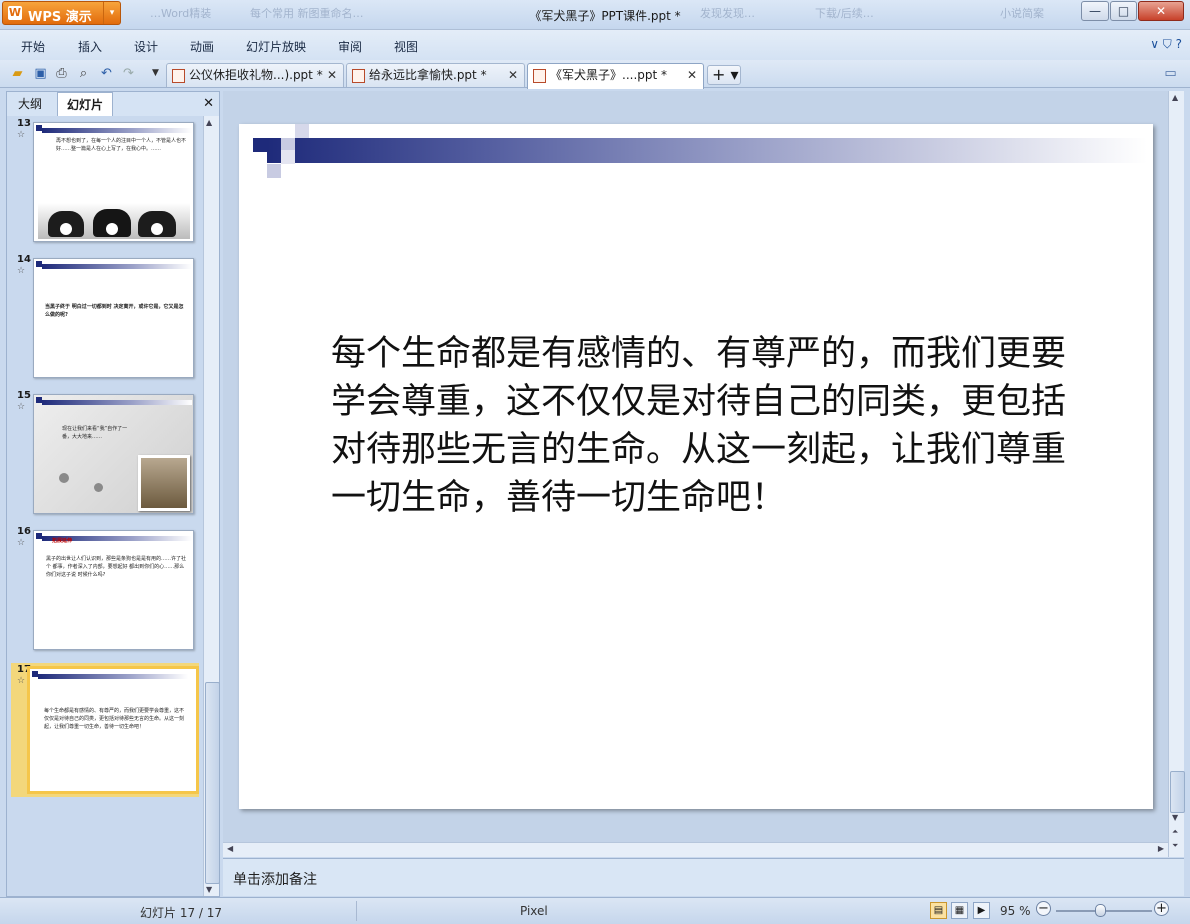  Describe the element at coordinates (428, 75) in the screenshot. I see `doc-tab-label: 给永远比拿愉快.ppt *` at that location.